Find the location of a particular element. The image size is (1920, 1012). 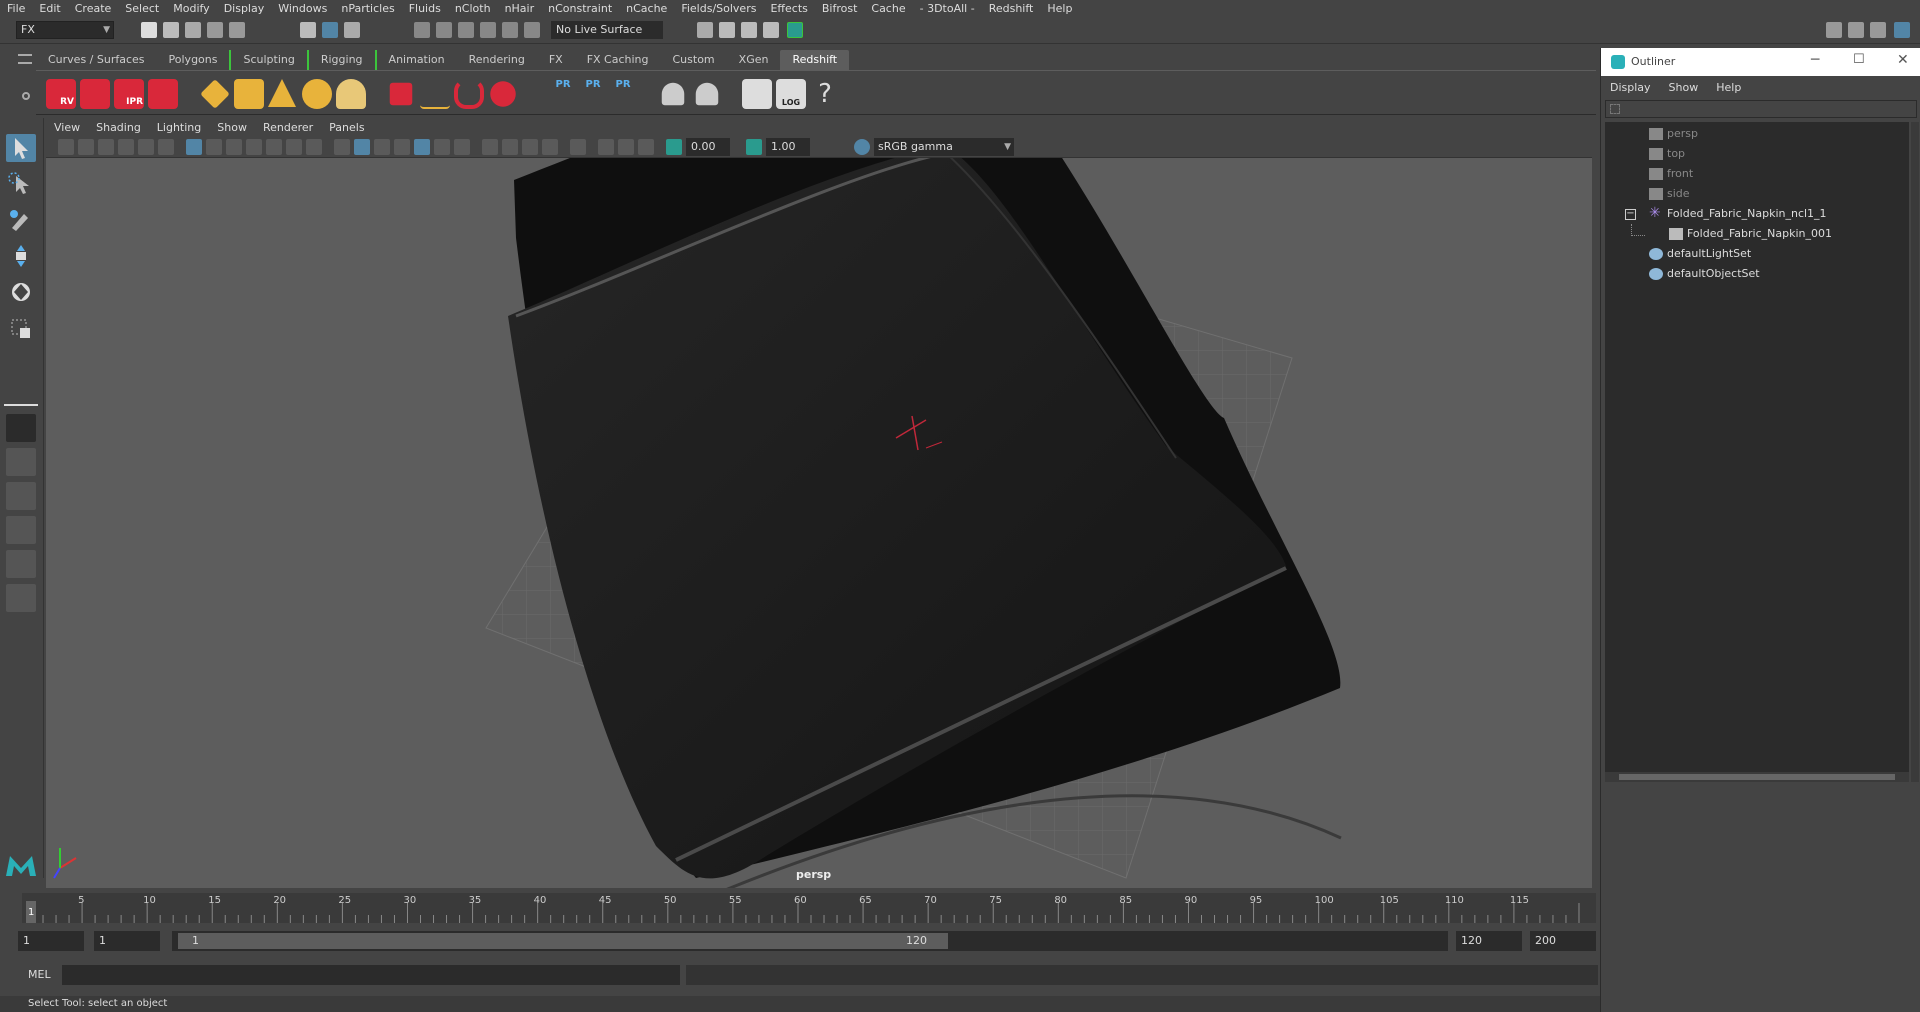

snap-view-plane-icon is located at coordinates (488, 30).